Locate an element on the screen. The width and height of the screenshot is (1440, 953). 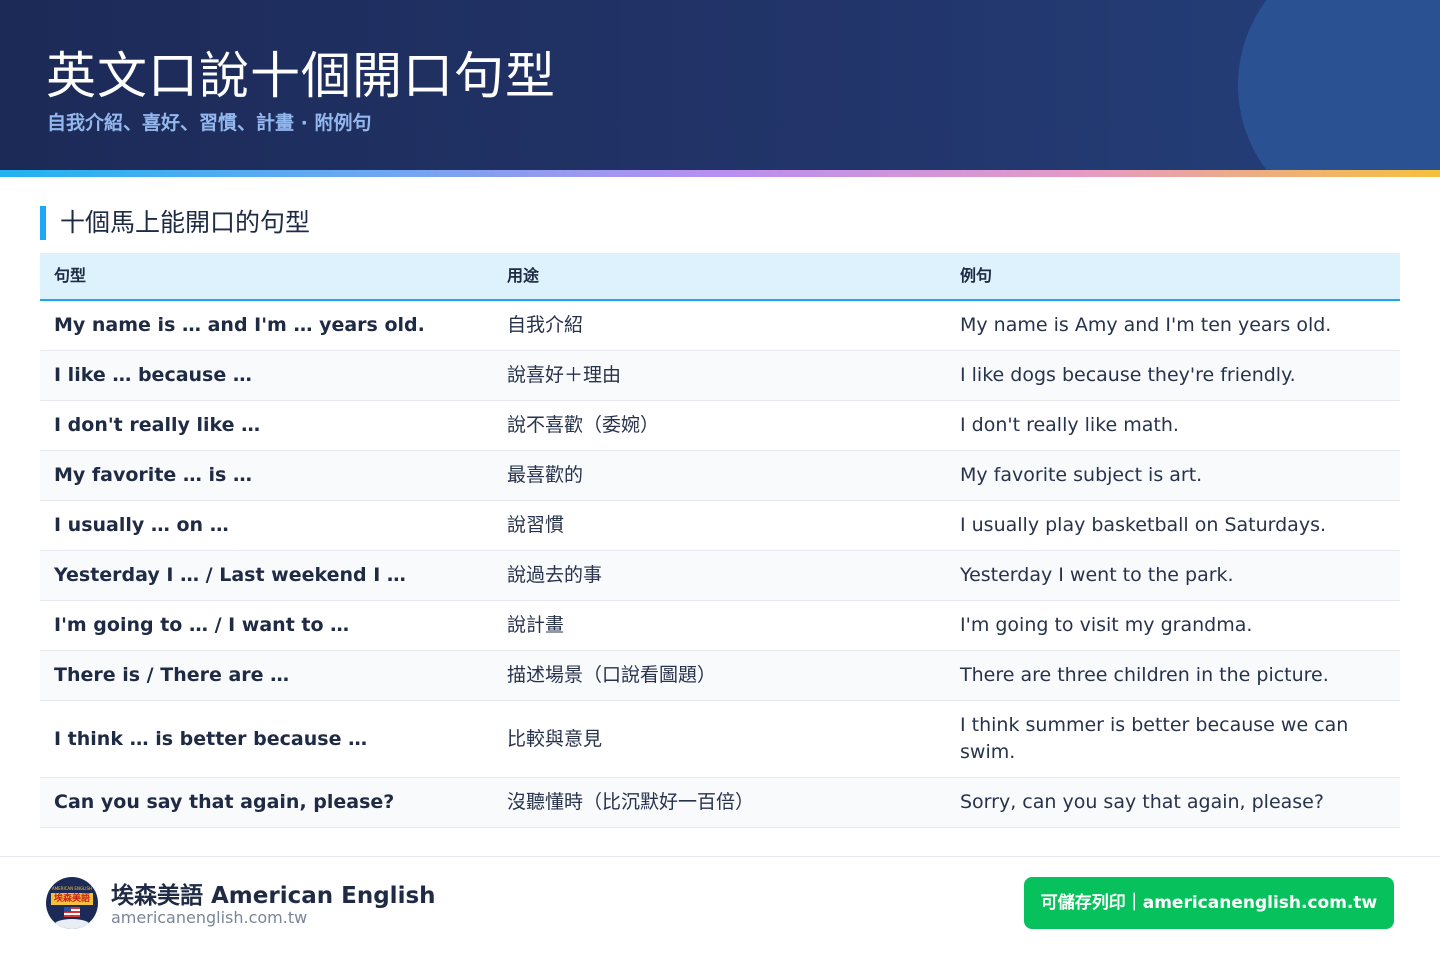
brand-logo: AMERICAN ENGLISH 埃森美語 is located at coordinates (72, 903).